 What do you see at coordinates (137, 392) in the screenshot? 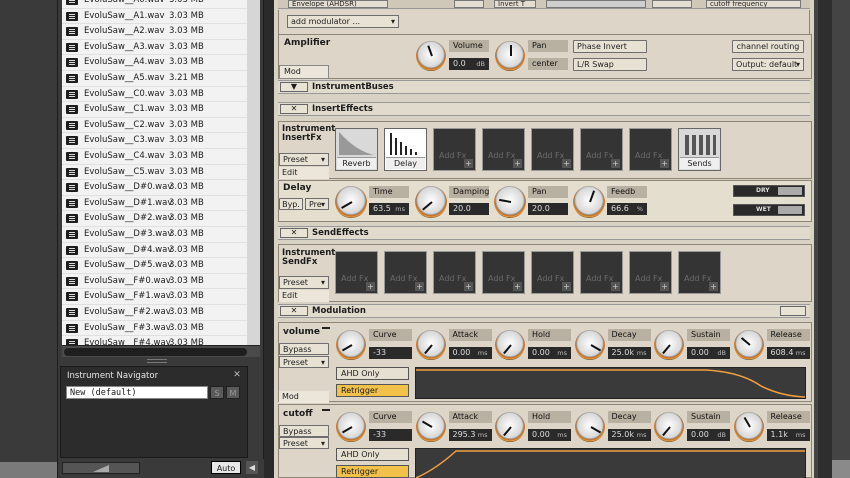
I see `instrument-name-field: New (default)` at bounding box center [137, 392].